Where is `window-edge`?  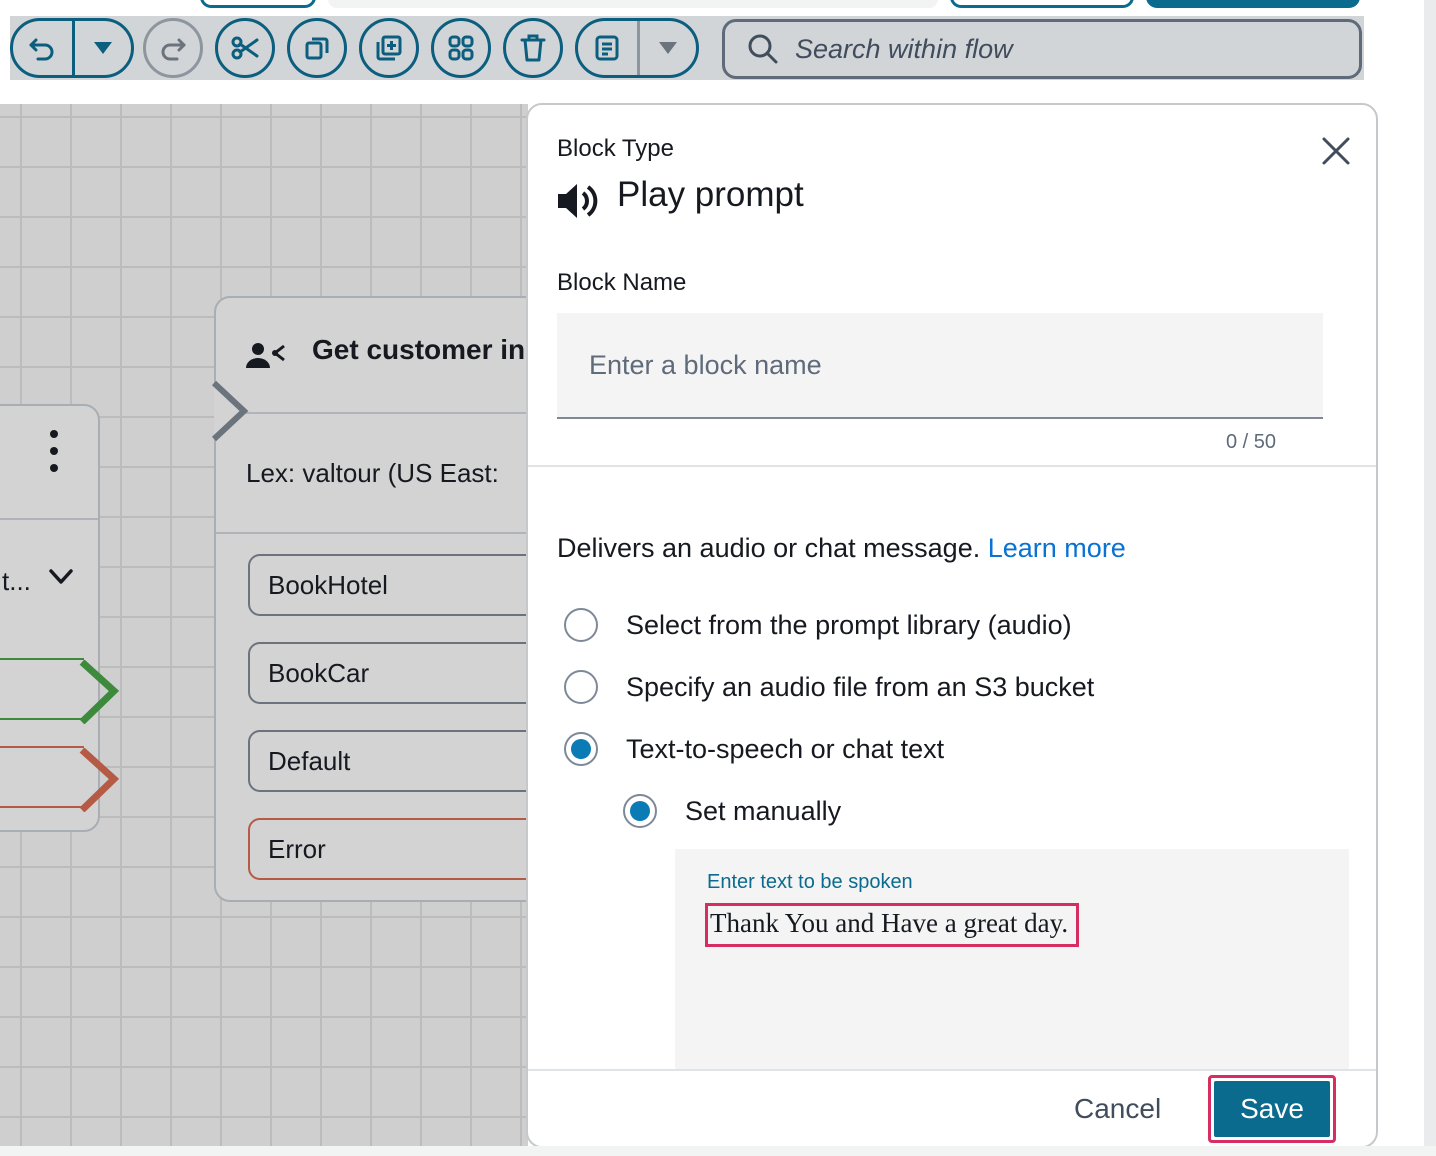 window-edge is located at coordinates (1430, 578).